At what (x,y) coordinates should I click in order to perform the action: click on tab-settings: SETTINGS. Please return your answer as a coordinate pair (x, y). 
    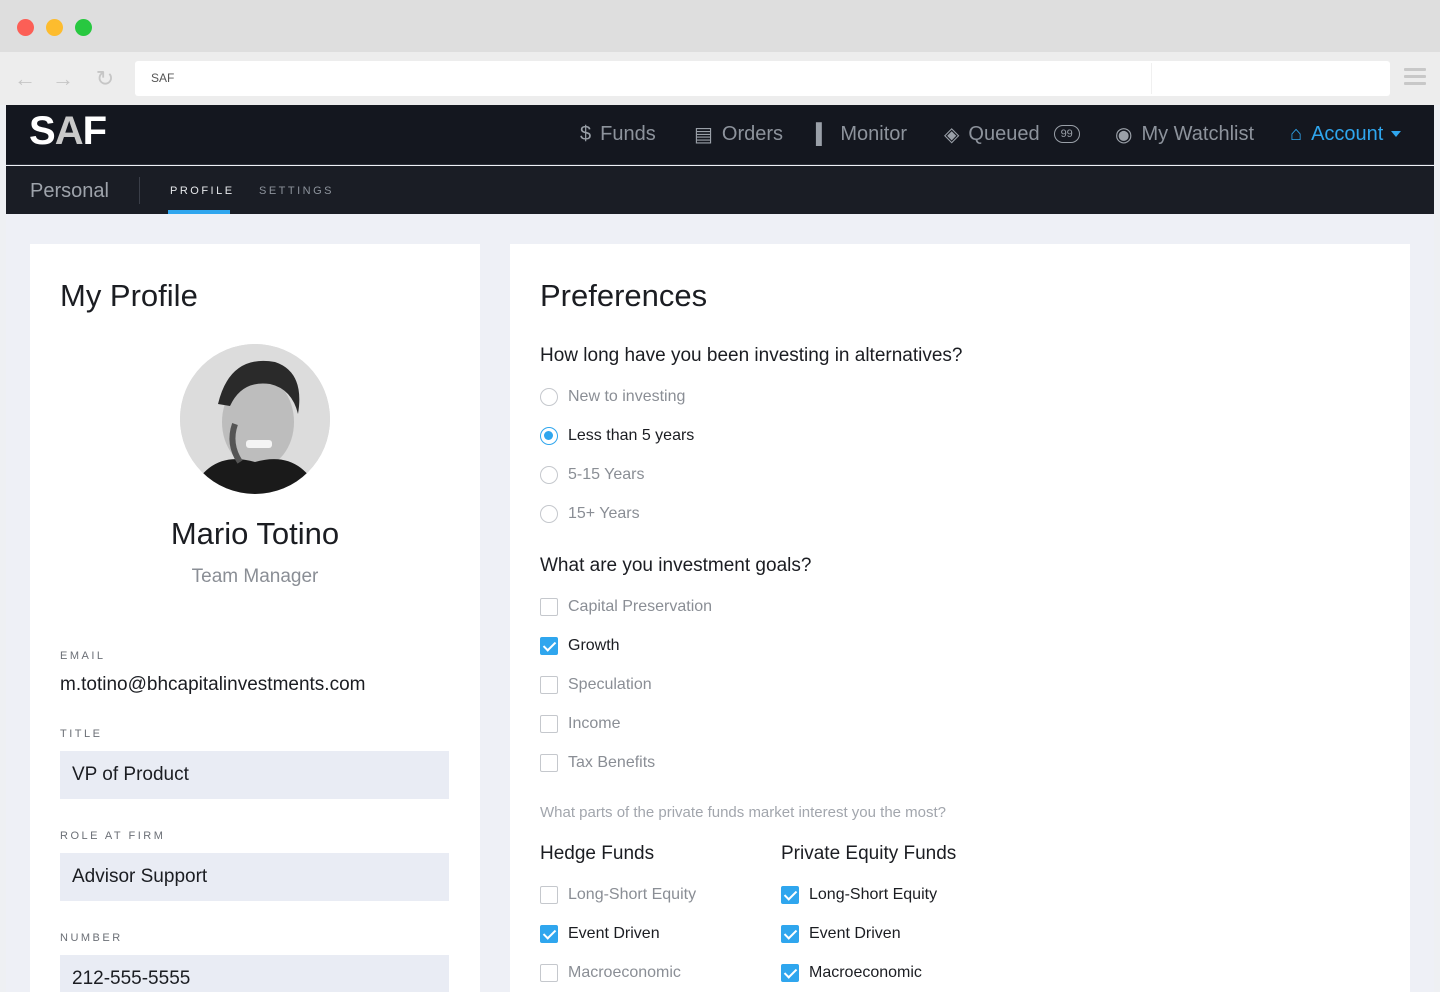
    Looking at the image, I should click on (296, 191).